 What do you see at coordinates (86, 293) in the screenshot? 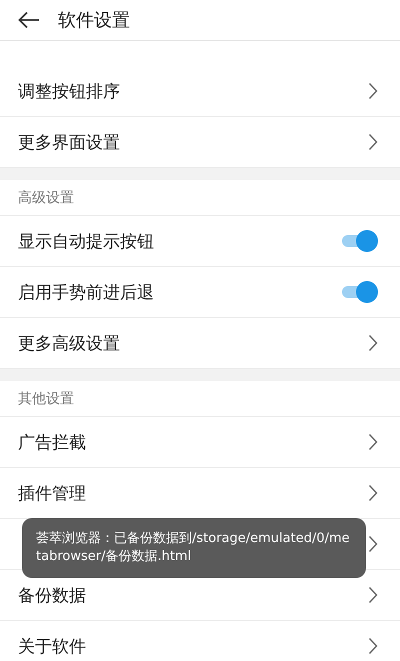
I see `row-label: 启用手势前进后退` at bounding box center [86, 293].